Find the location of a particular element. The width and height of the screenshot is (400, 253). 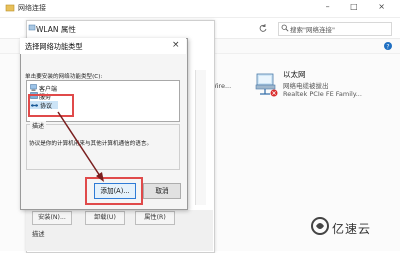

properties-button: 属性(R) is located at coordinates (155, 218).